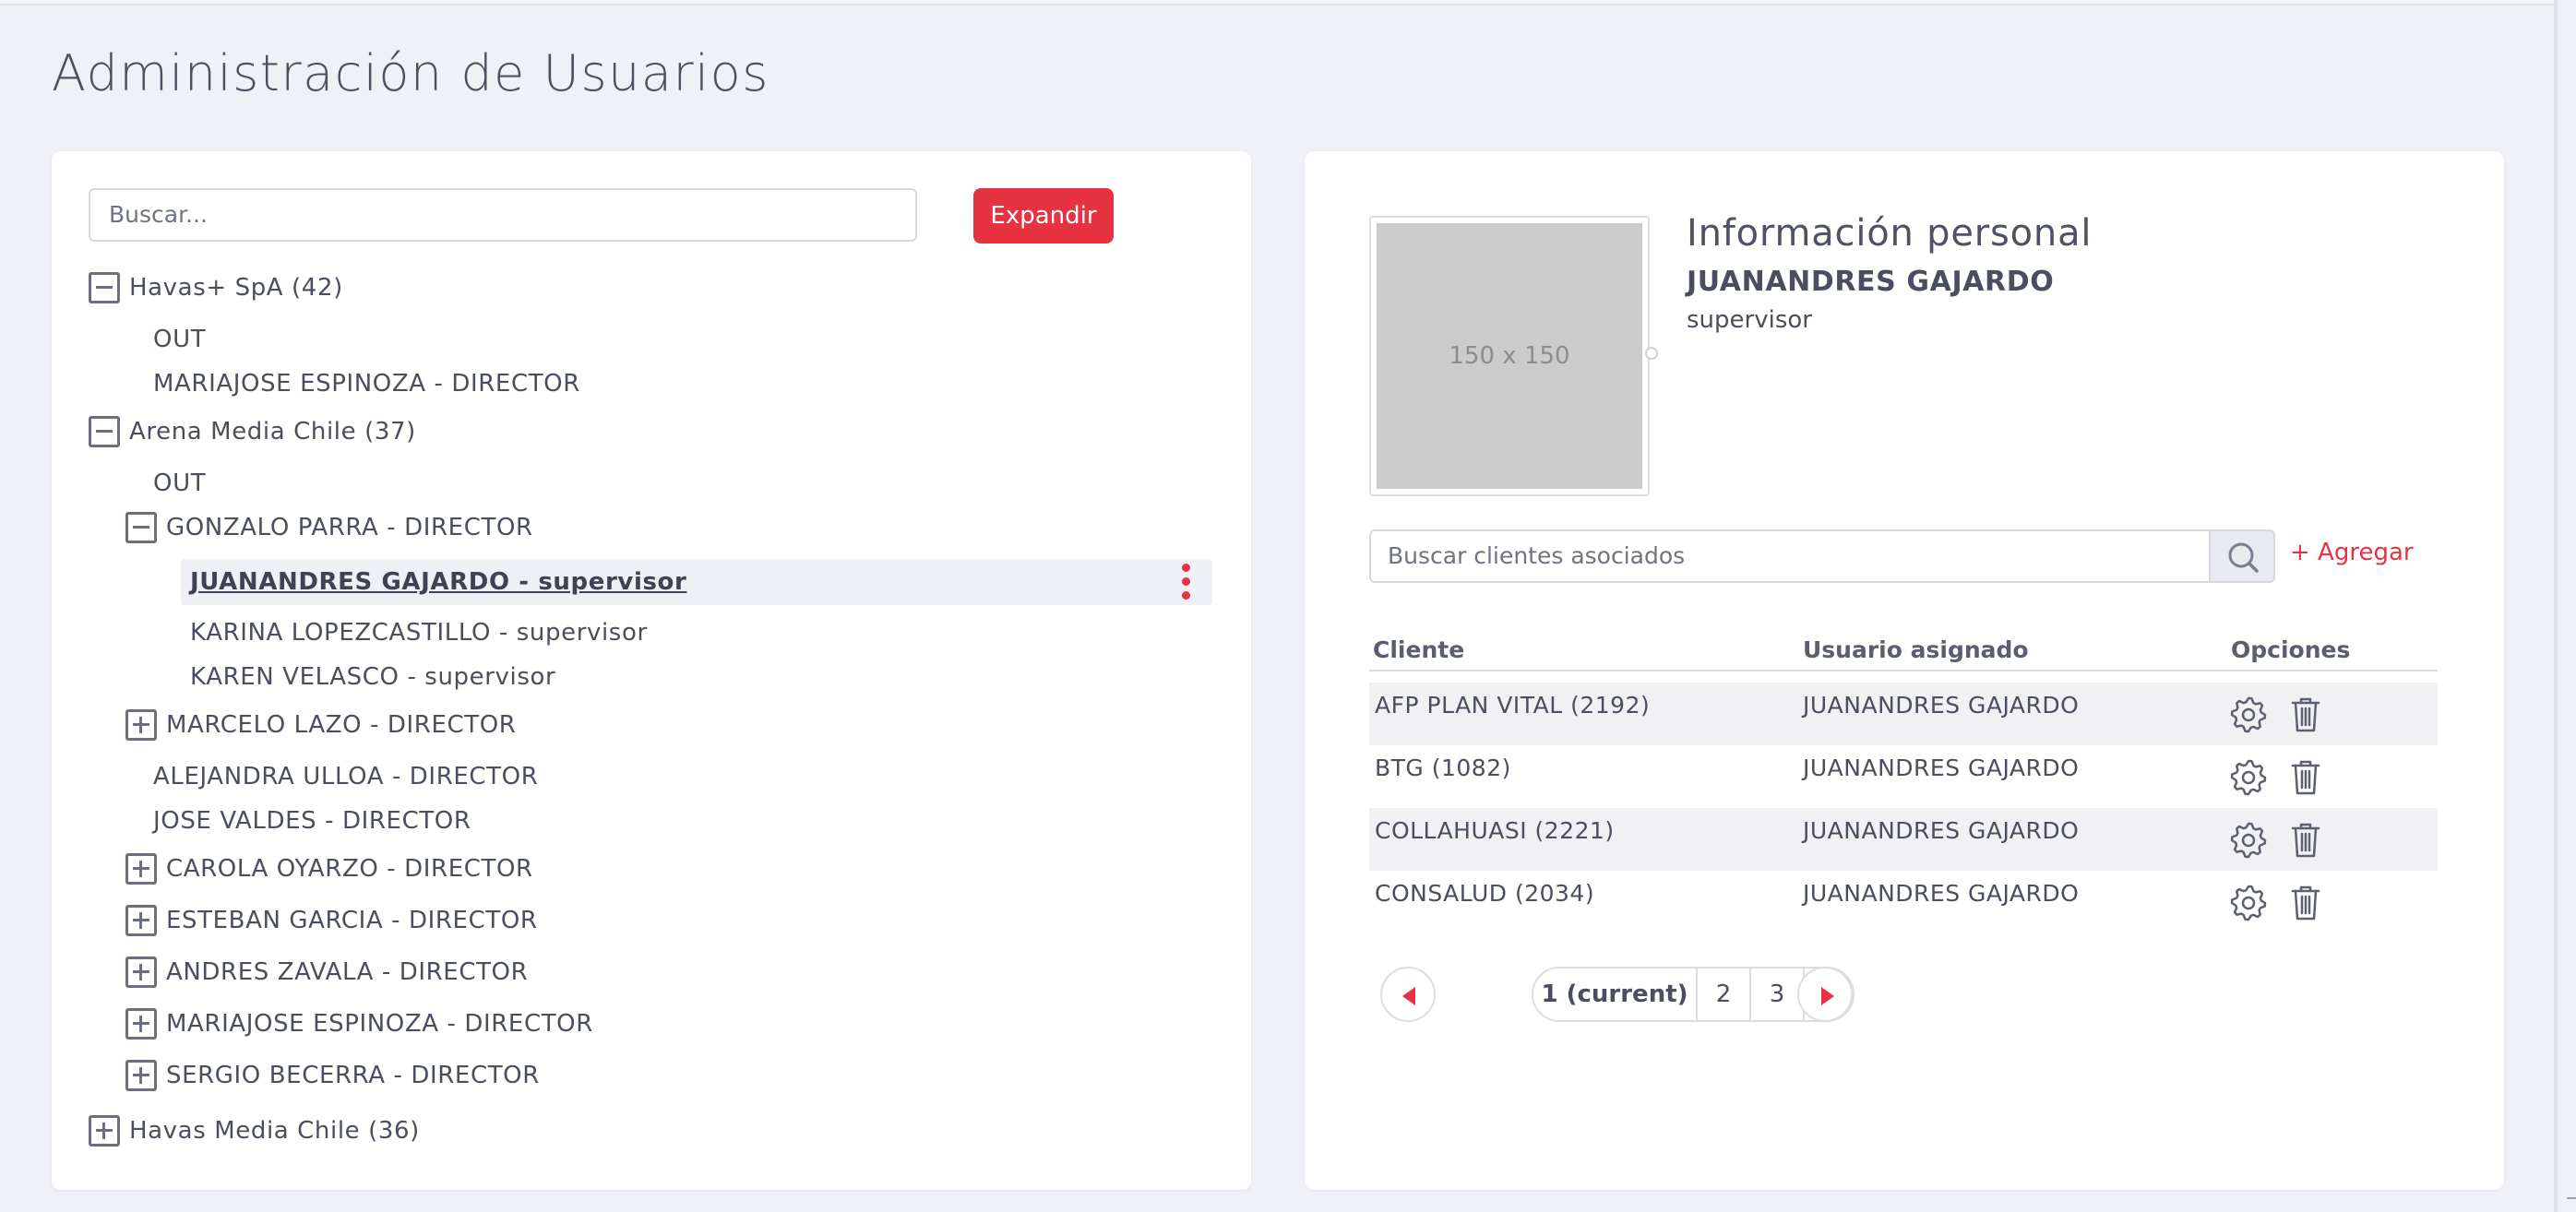 The height and width of the screenshot is (1212, 2576). I want to click on avatar-resize-handle, so click(1652, 353).